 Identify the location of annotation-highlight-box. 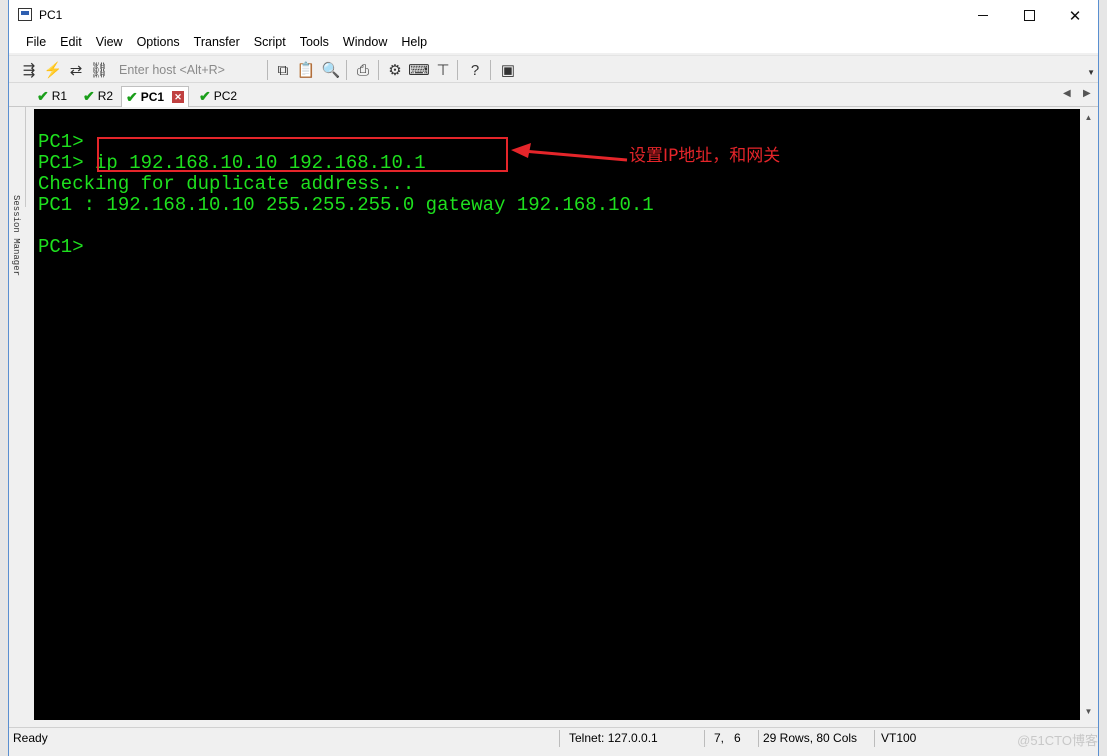
(302, 154).